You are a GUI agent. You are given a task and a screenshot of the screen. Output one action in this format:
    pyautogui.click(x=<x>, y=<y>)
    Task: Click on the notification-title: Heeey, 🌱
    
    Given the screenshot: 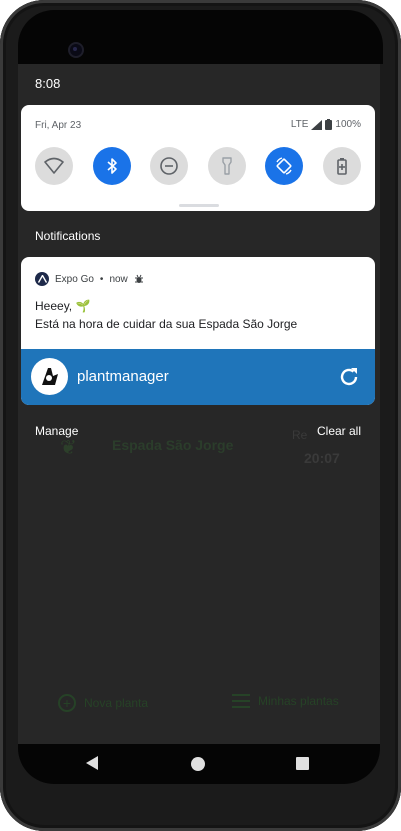 What is the action you would take?
    pyautogui.click(x=63, y=306)
    